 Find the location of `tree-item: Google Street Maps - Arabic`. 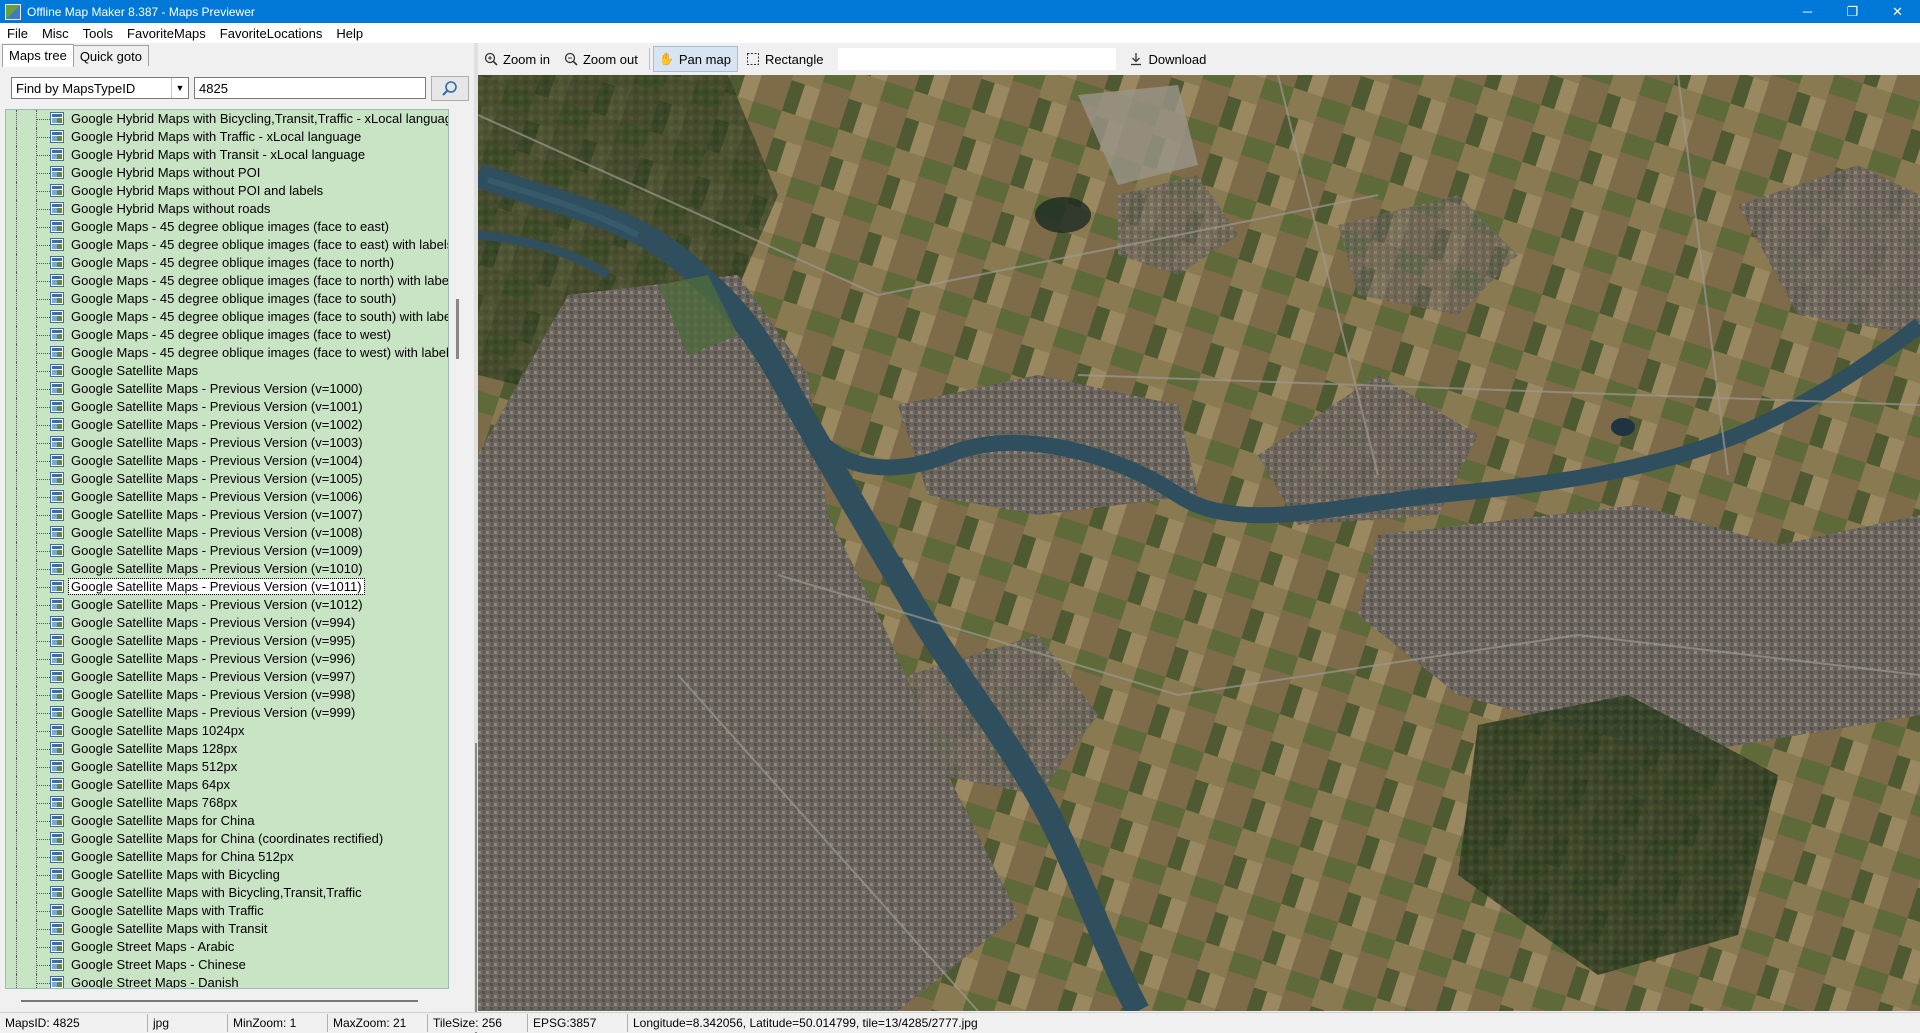

tree-item: Google Street Maps - Arabic is located at coordinates (227, 947).